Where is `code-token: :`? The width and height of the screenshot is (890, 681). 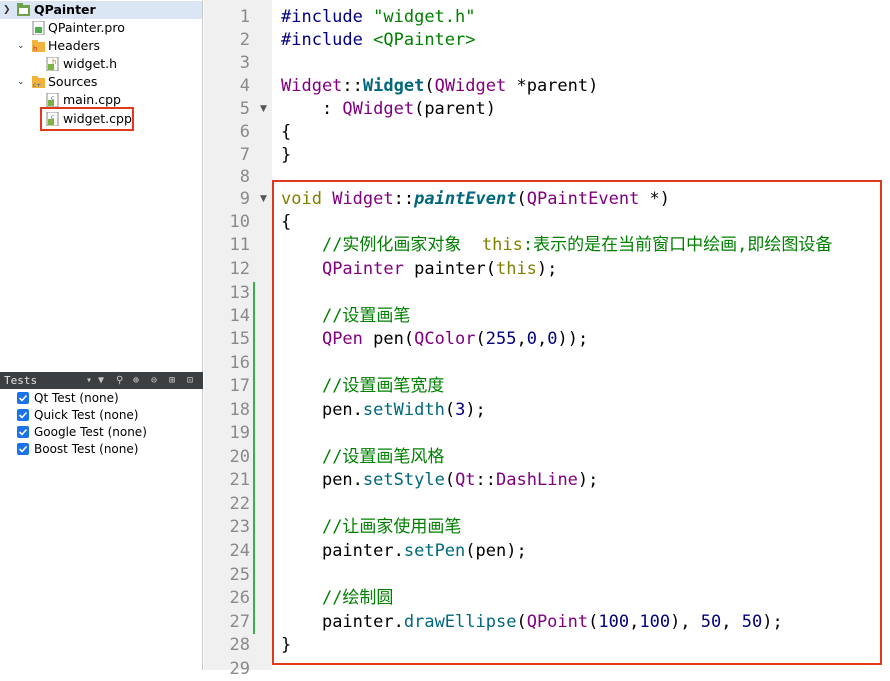 code-token: : is located at coordinates (312, 109).